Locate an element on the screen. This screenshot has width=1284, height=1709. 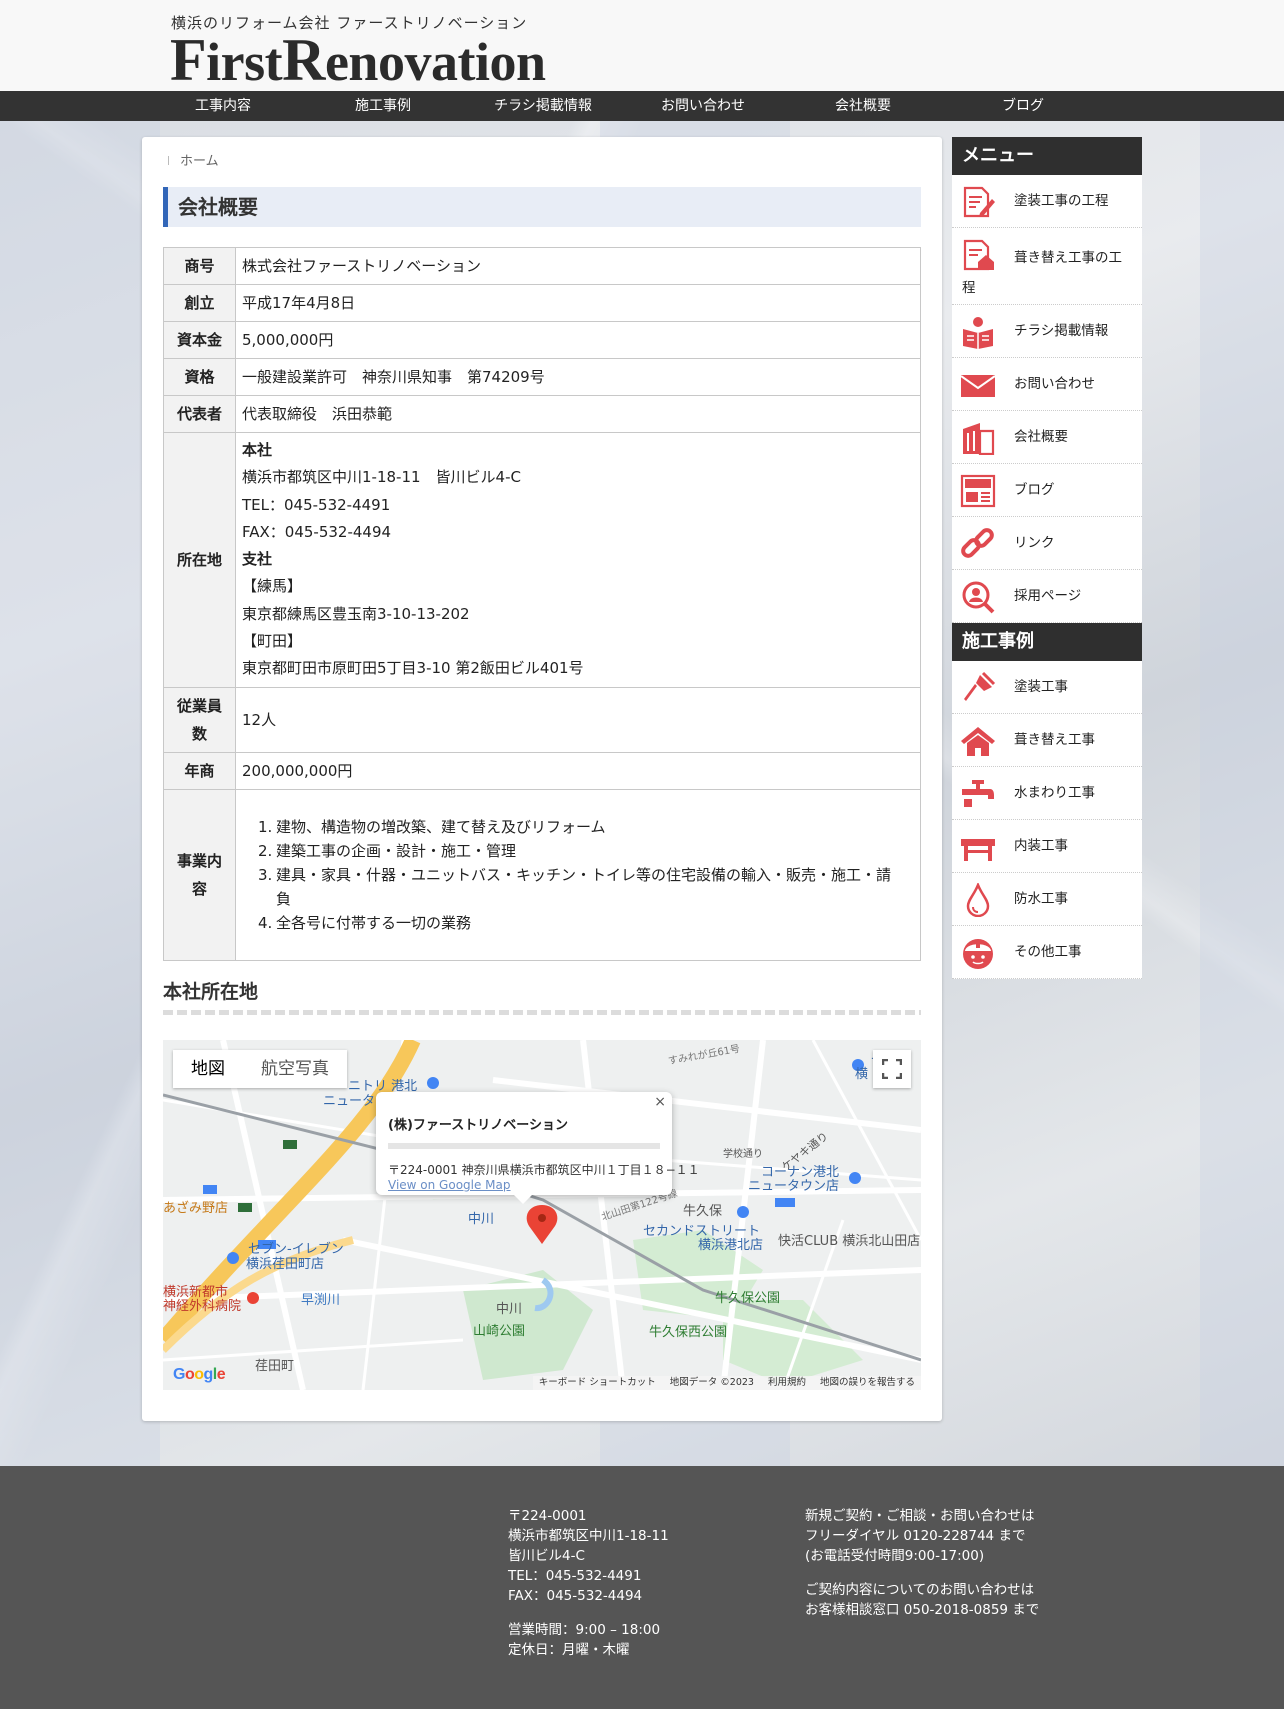
map-tab-satellite: 航空写真 is located at coordinates (295, 1069).